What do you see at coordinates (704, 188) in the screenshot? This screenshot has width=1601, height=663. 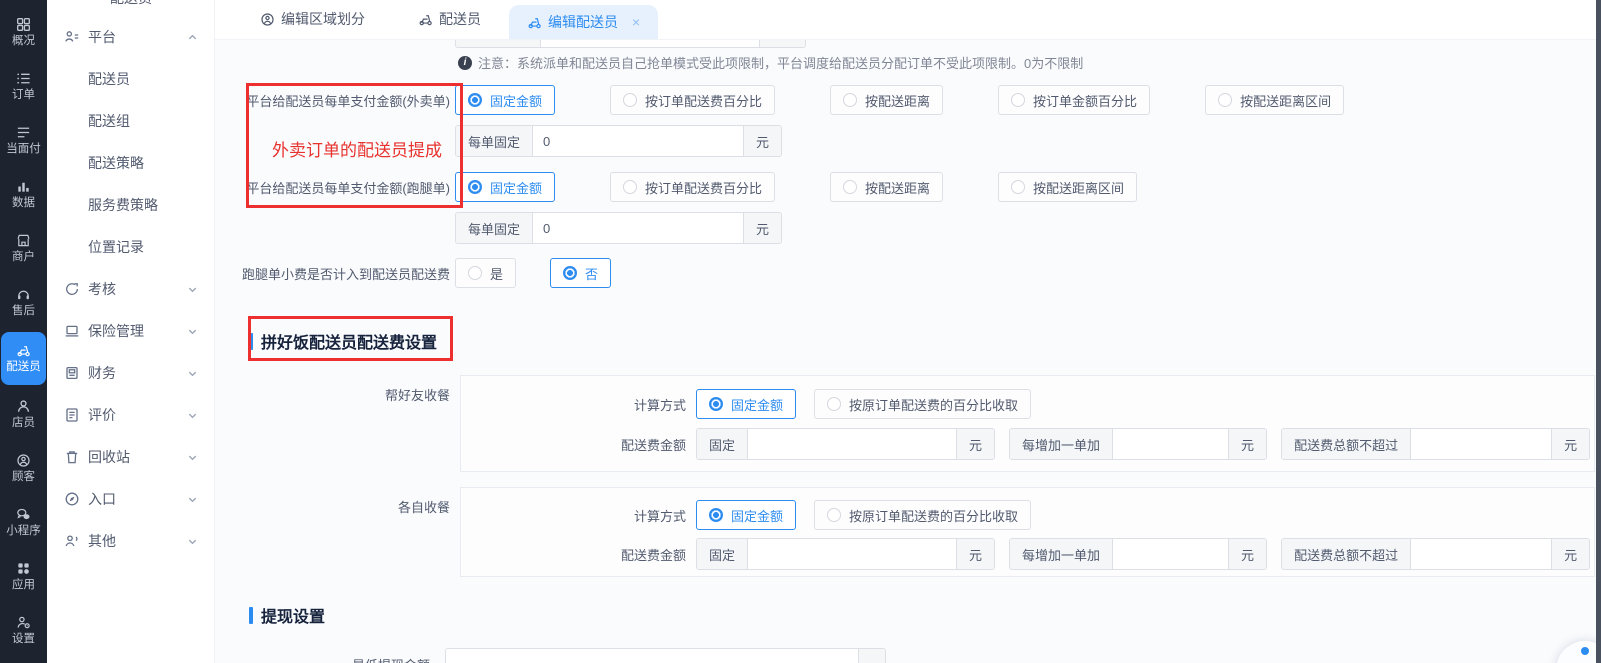 I see `radio-label: 按订单配送费百分比` at bounding box center [704, 188].